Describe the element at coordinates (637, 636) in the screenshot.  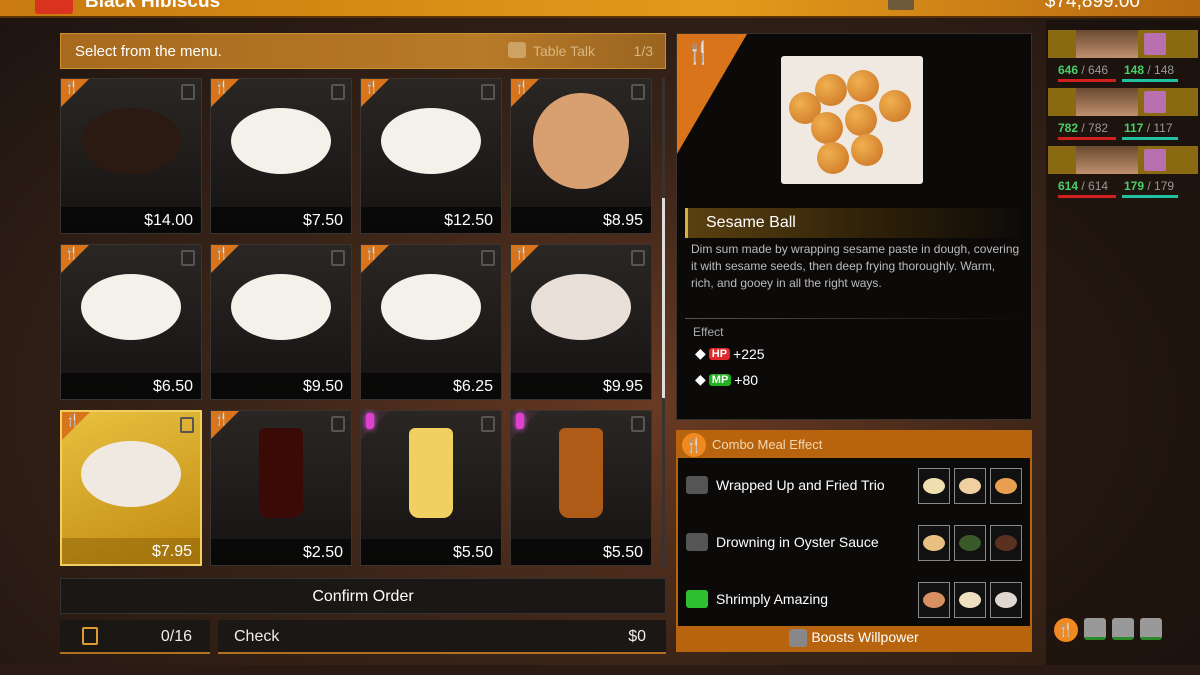
I see `check-value: $0` at that location.